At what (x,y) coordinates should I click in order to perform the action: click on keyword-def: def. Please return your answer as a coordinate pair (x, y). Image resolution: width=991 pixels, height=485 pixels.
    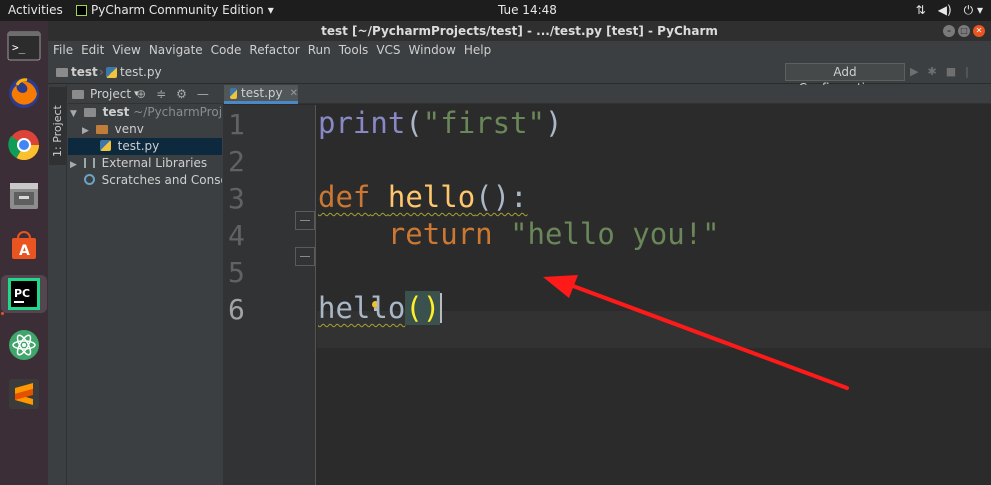
    Looking at the image, I should click on (344, 197).